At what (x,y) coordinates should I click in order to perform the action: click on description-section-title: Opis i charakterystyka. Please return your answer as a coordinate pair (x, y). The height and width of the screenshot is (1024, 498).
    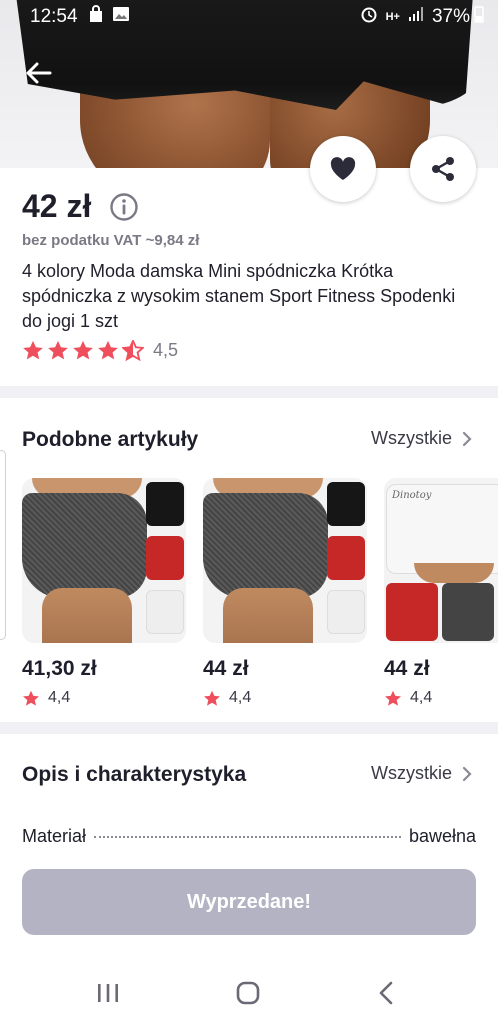
    Looking at the image, I should click on (134, 774).